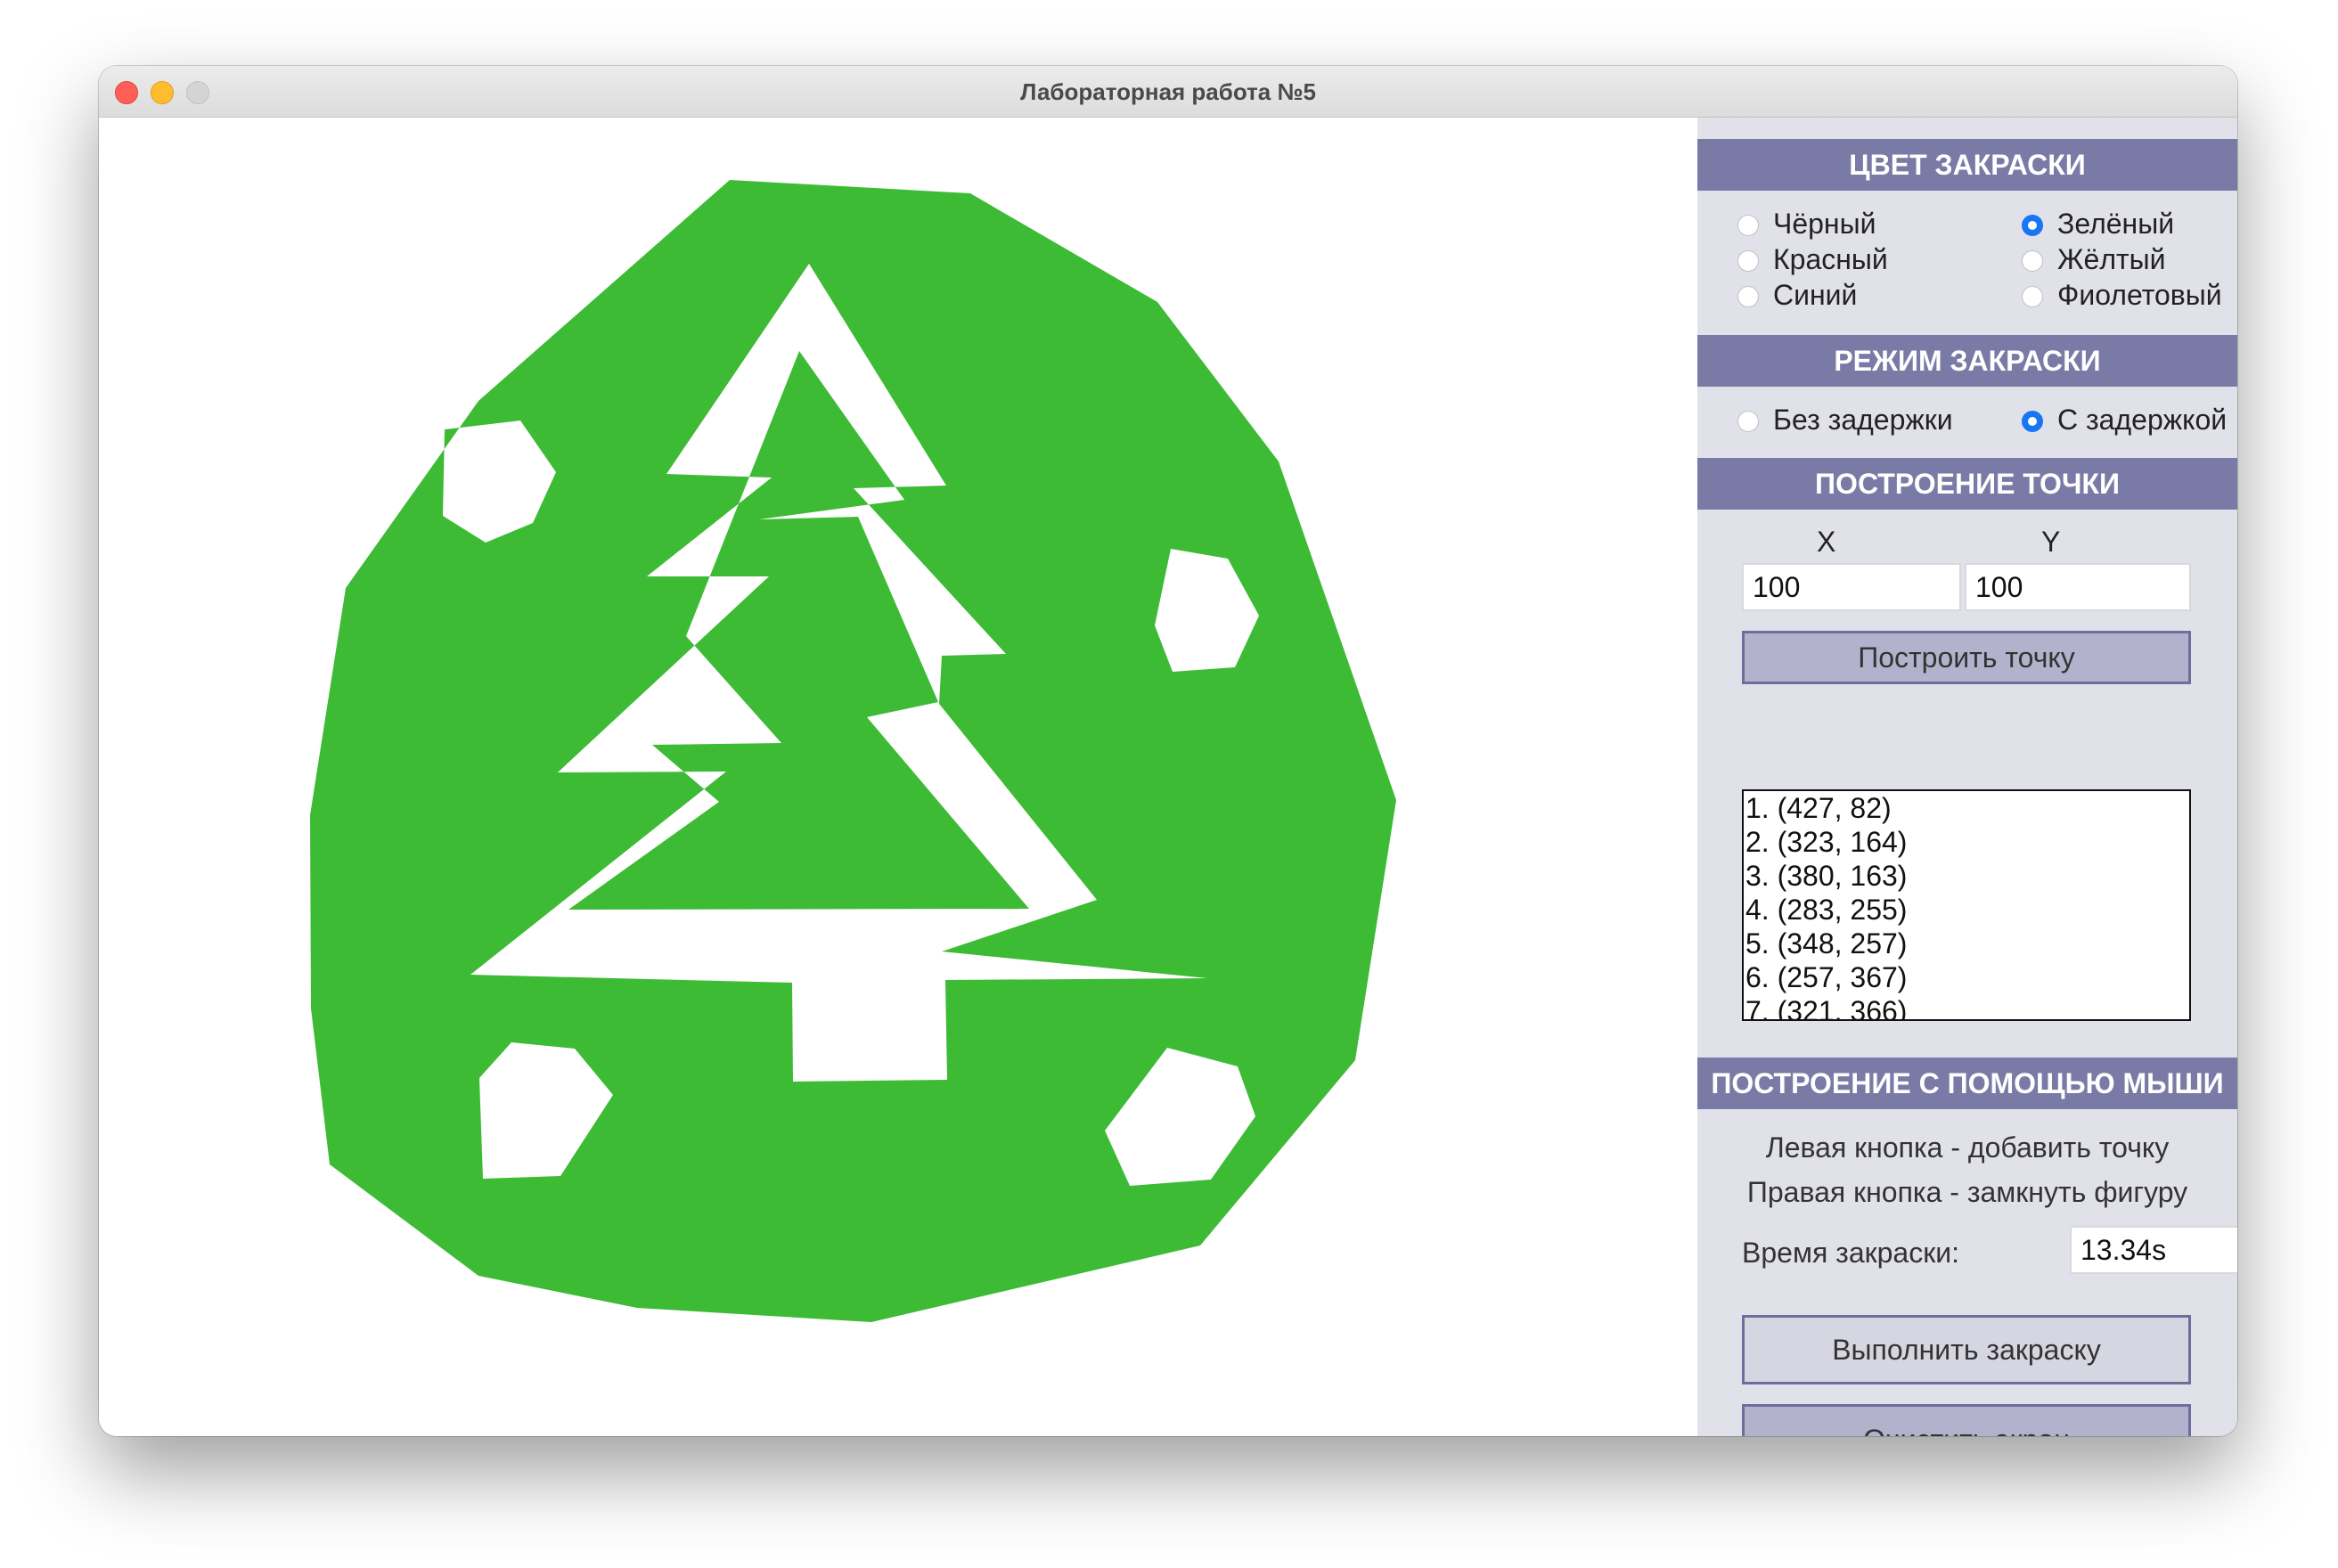 The width and height of the screenshot is (2338, 1568). What do you see at coordinates (1827, 542) in the screenshot?
I see `x-label: X` at bounding box center [1827, 542].